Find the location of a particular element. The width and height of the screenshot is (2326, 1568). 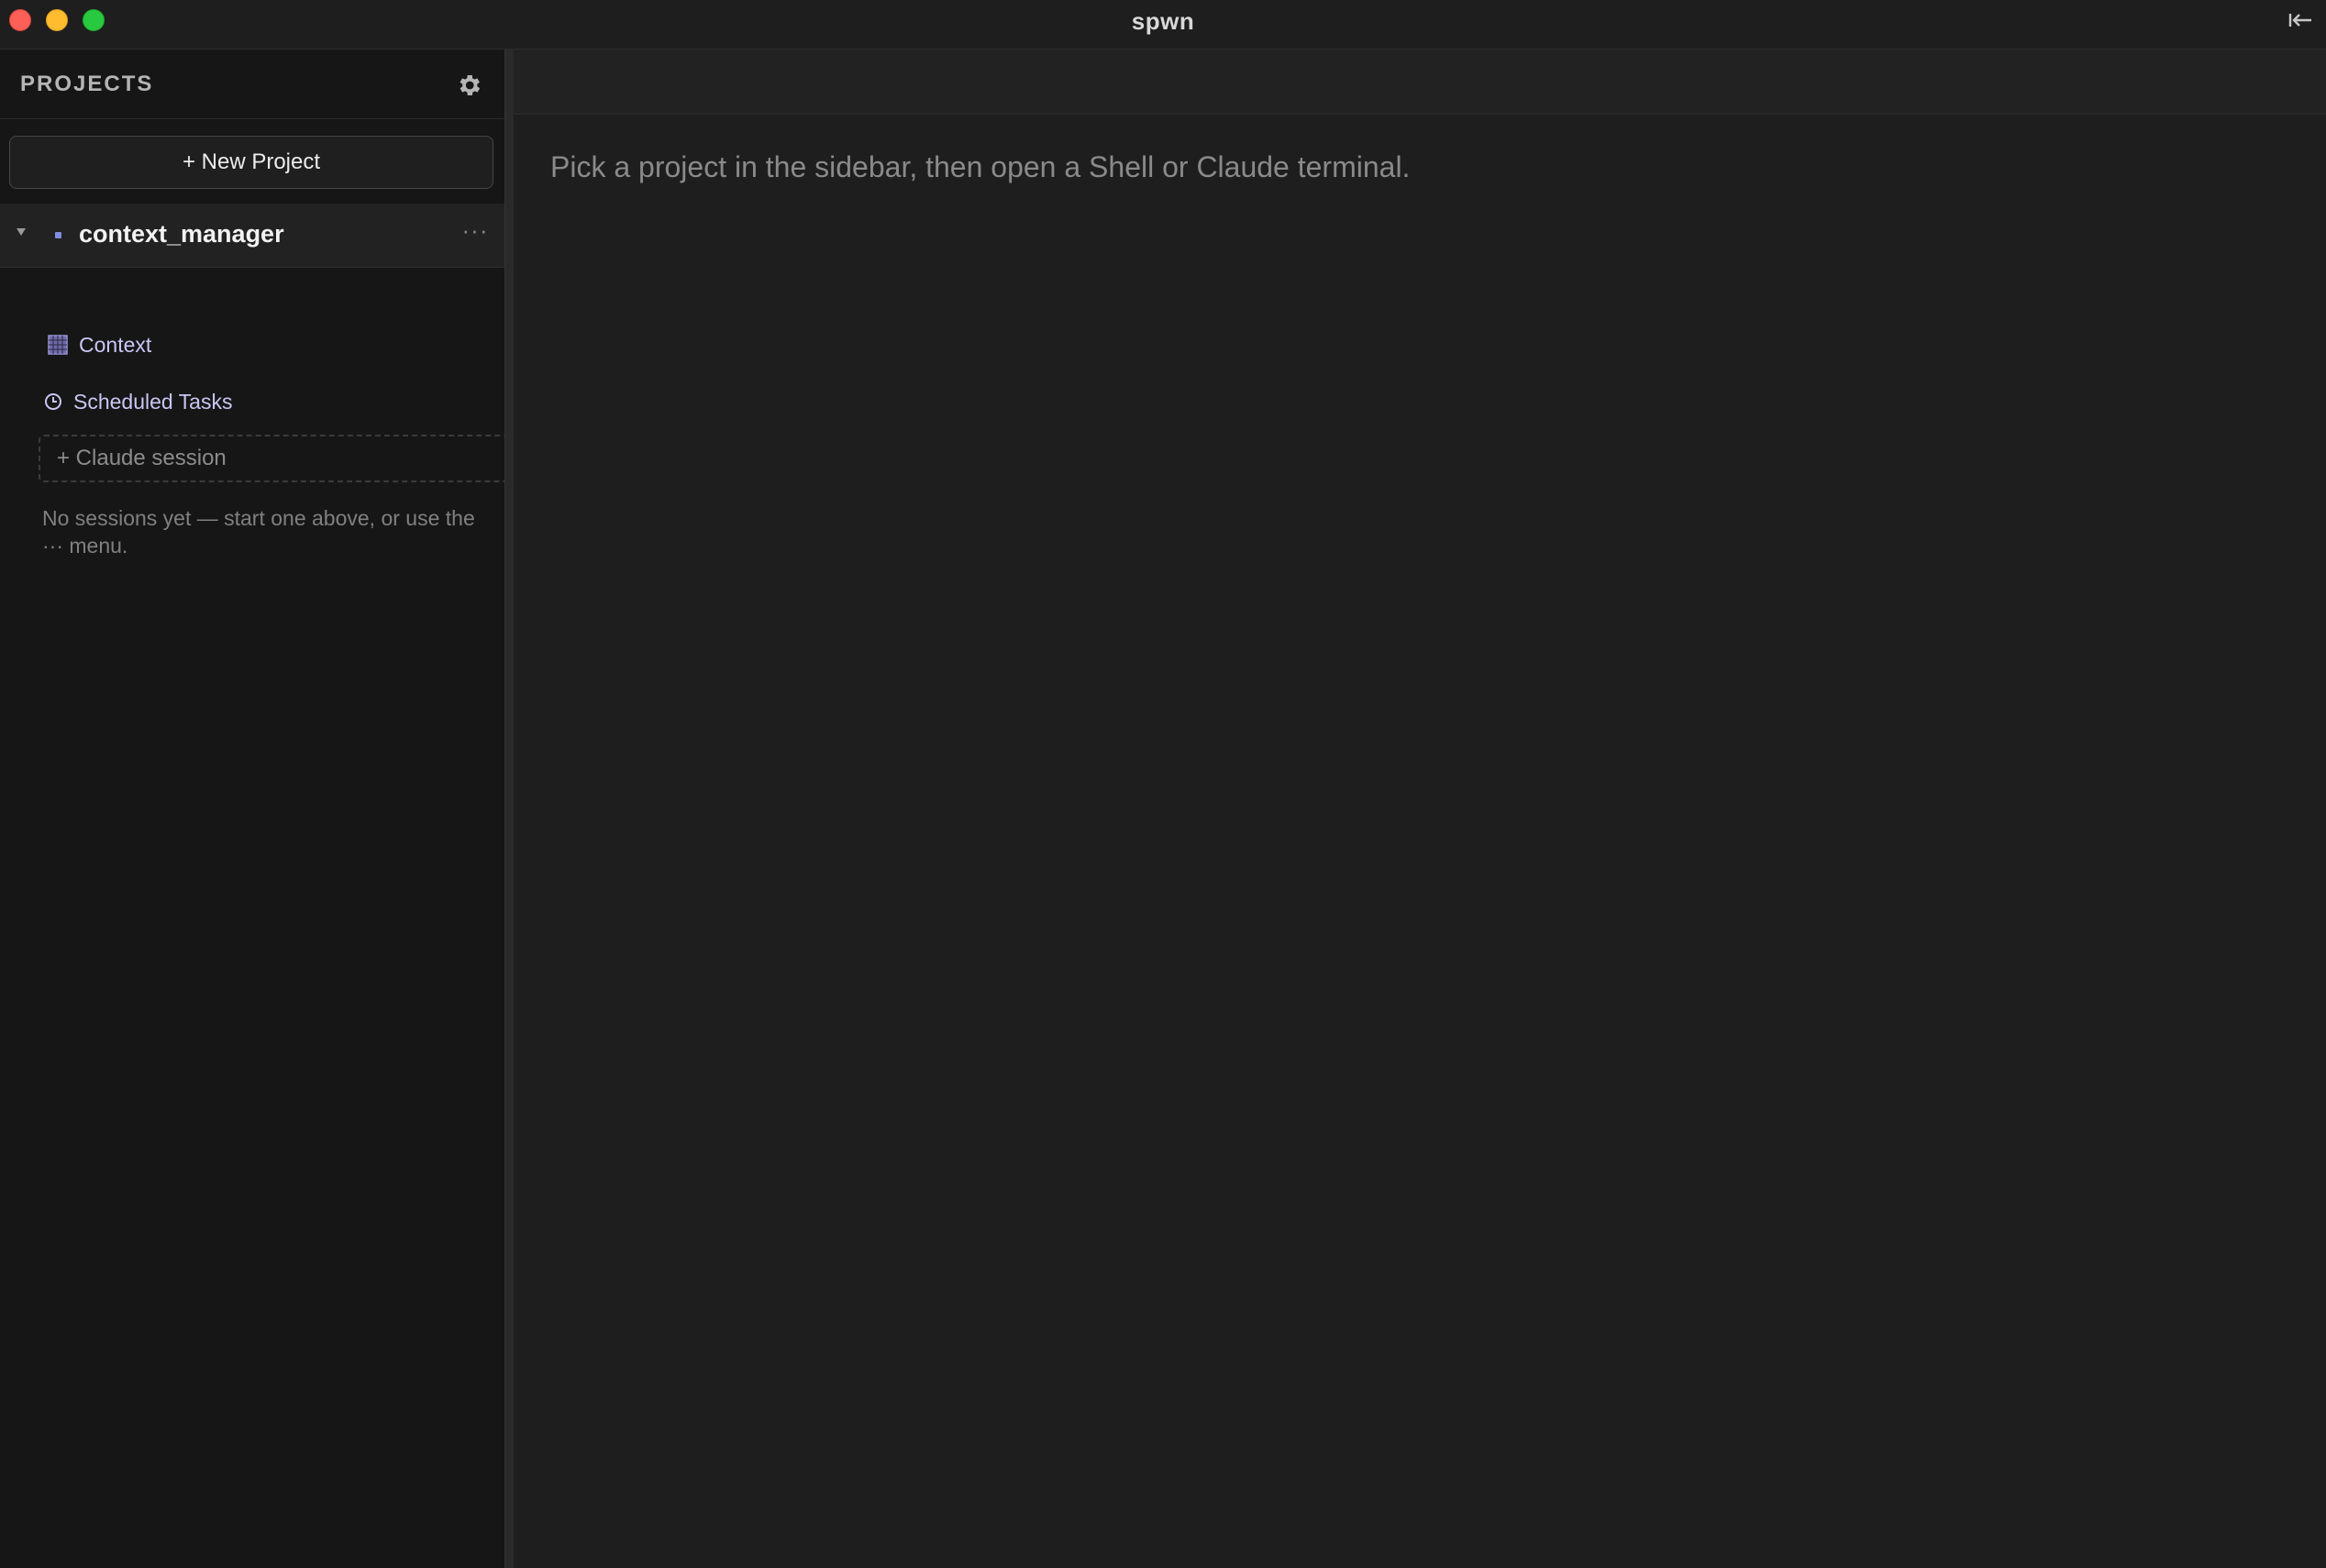

sidebar-item-context: Context is located at coordinates (99, 345).